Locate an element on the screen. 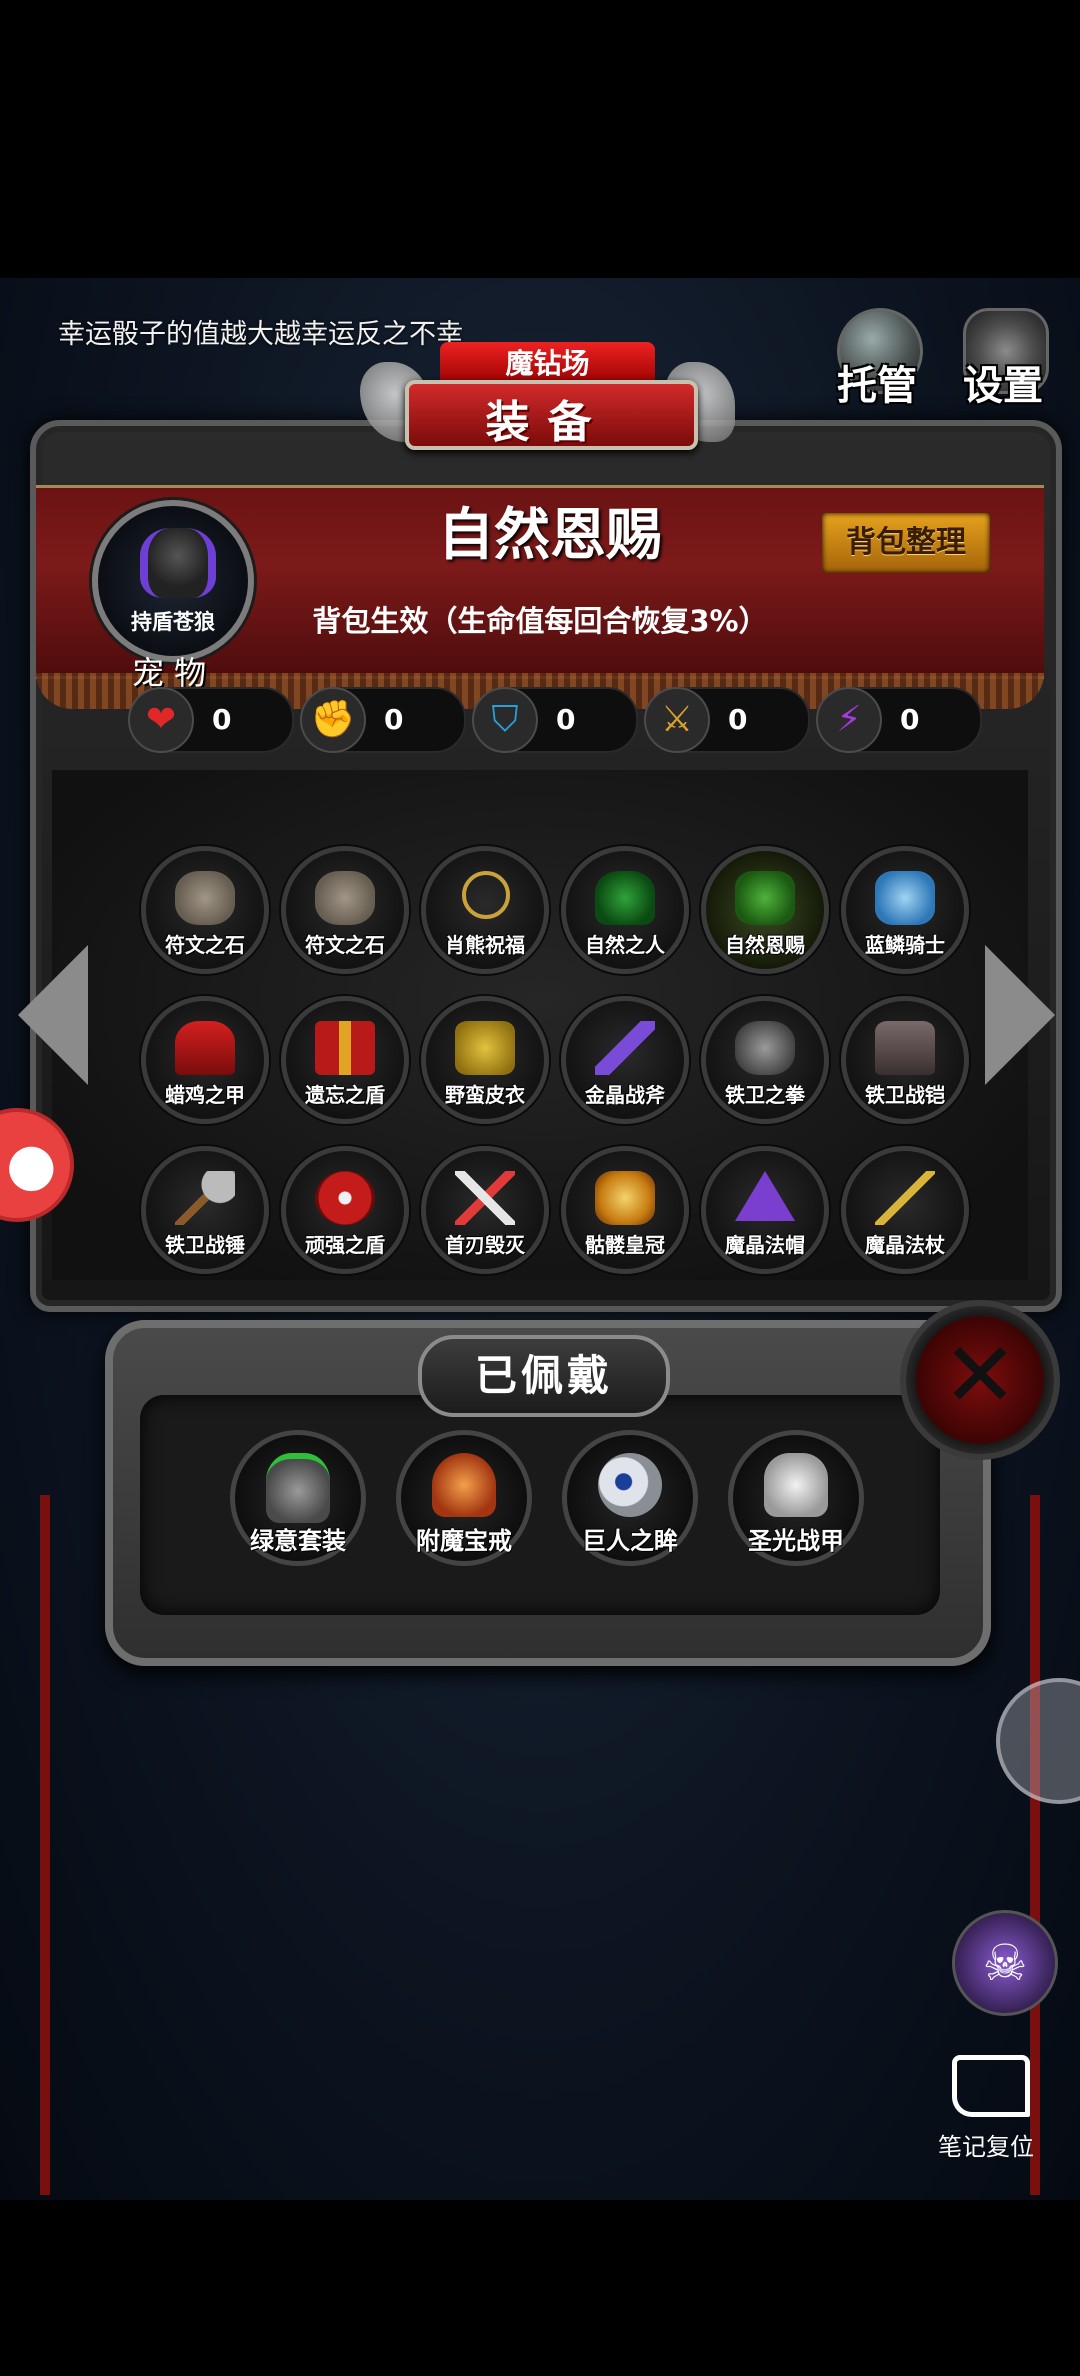 The height and width of the screenshot is (2376, 1080). sword-icon: ⚔ is located at coordinates (677, 720).